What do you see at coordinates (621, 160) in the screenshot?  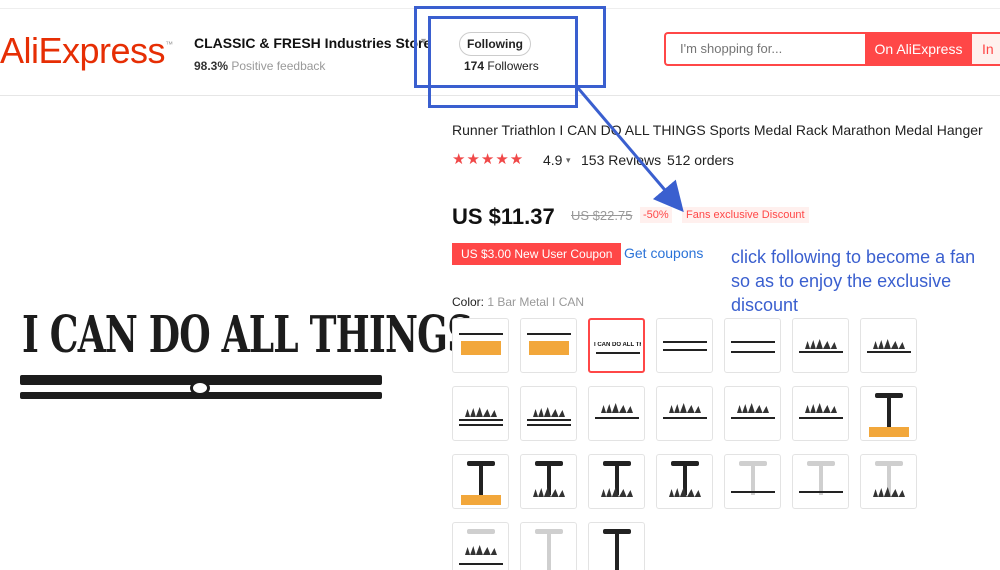 I see `reviews-link: 153 Reviews` at bounding box center [621, 160].